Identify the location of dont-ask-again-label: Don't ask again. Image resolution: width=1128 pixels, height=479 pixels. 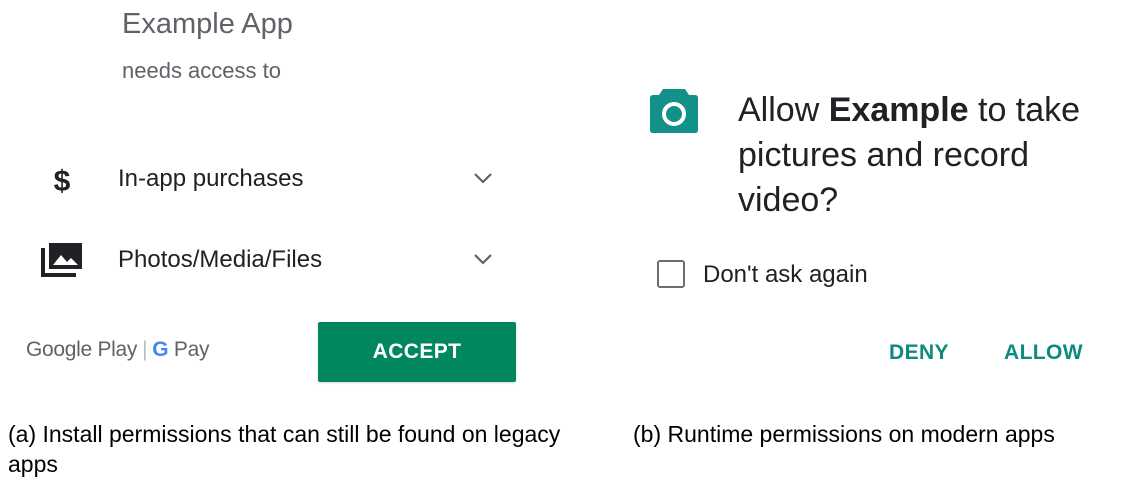
(785, 275).